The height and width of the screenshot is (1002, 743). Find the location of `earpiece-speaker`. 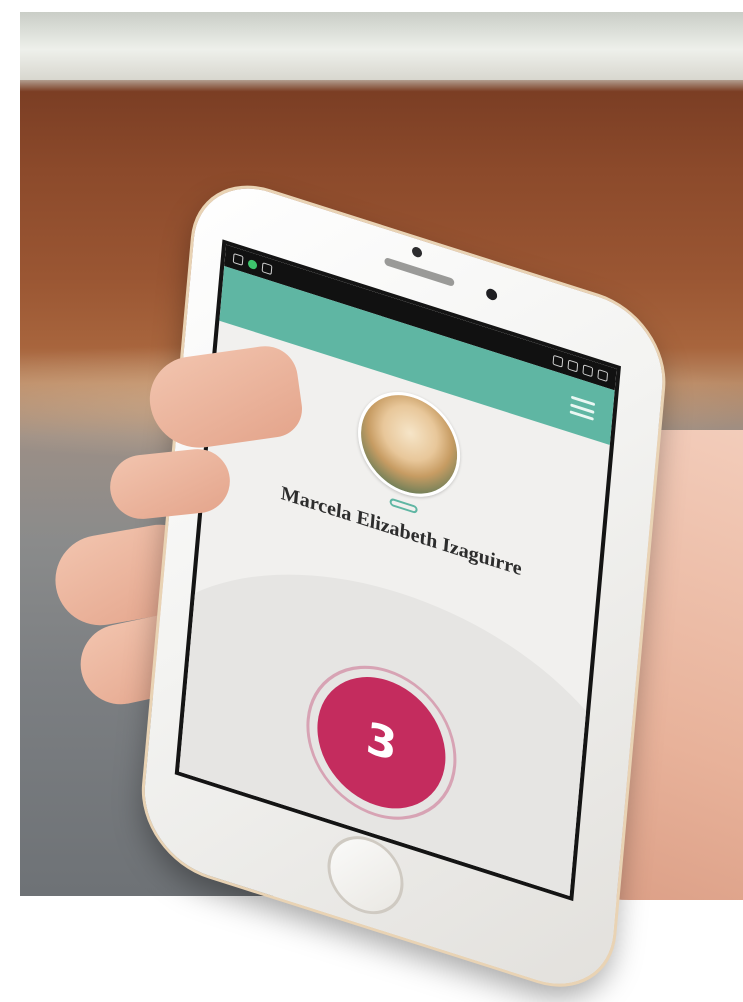

earpiece-speaker is located at coordinates (419, 271).